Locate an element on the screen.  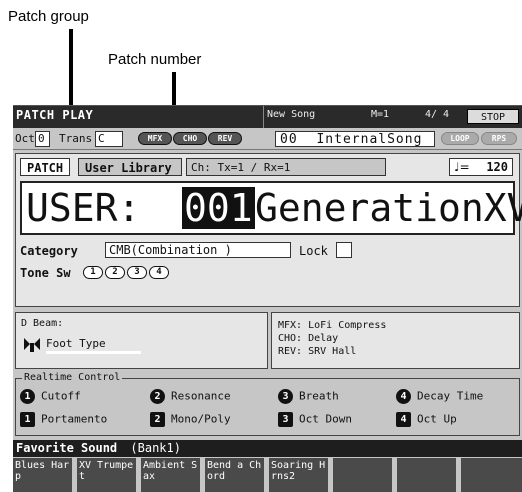
realtime-button-3: 3 Oct Down is located at coordinates (315, 419).